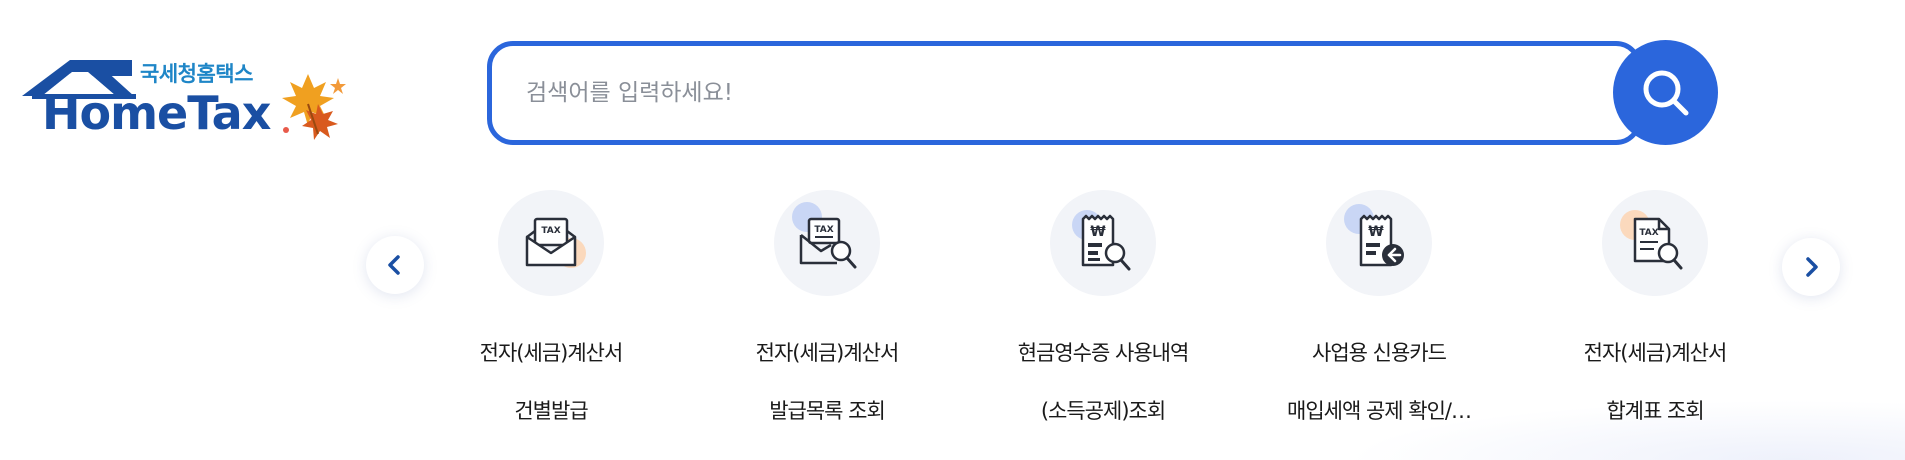 The width and height of the screenshot is (1905, 460). What do you see at coordinates (1655, 243) in the screenshot?
I see `tax-document-search-icon: TAX` at bounding box center [1655, 243].